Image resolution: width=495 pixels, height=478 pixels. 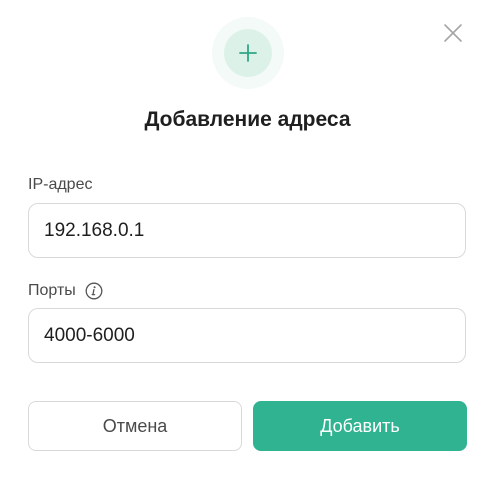 I want to click on plus-icon, so click(x=248, y=53).